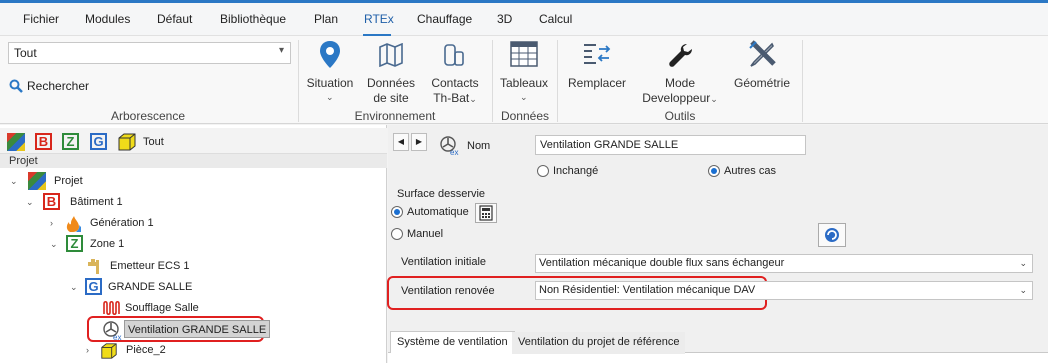 This screenshot has width=1048, height=363. I want to click on donnees-site-button: Données de site, so click(391, 73).